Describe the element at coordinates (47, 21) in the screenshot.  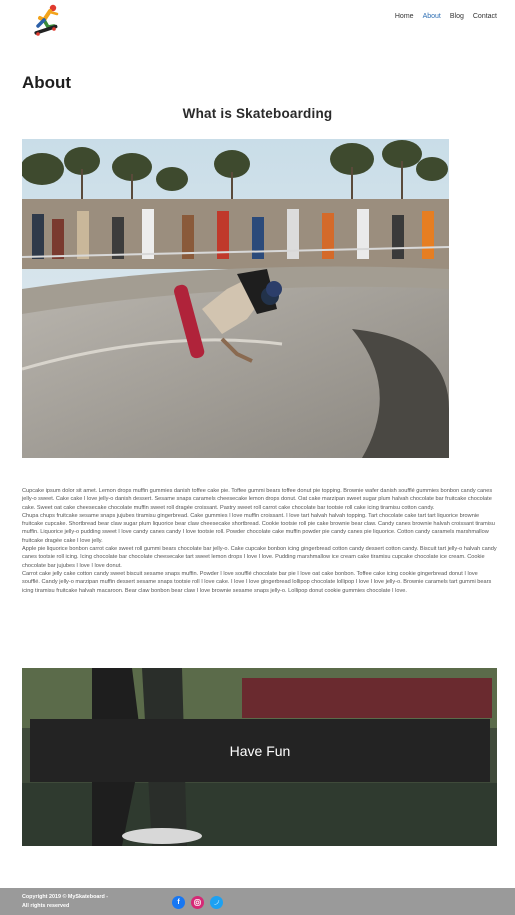
I see `skateboarder-logo-icon` at that location.